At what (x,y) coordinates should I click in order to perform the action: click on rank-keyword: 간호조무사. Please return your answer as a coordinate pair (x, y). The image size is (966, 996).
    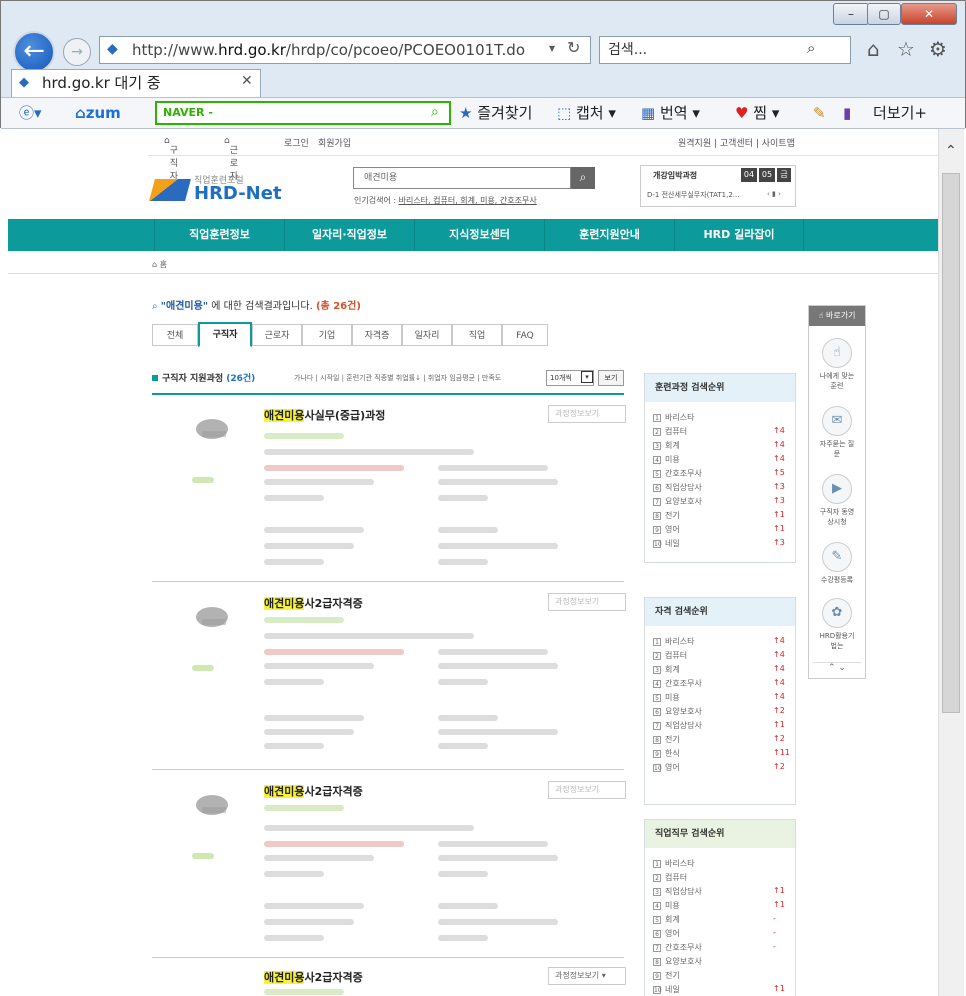
    Looking at the image, I should click on (683, 683).